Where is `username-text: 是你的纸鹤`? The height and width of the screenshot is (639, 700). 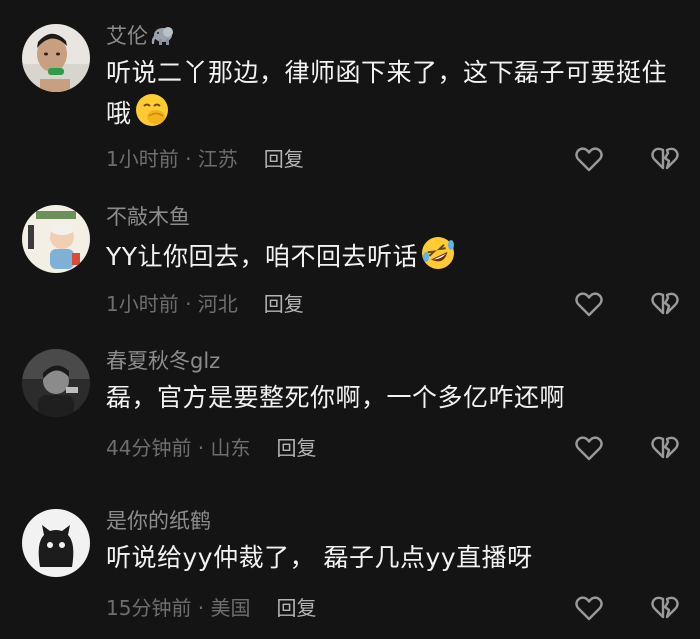 username-text: 是你的纸鹤 is located at coordinates (158, 521).